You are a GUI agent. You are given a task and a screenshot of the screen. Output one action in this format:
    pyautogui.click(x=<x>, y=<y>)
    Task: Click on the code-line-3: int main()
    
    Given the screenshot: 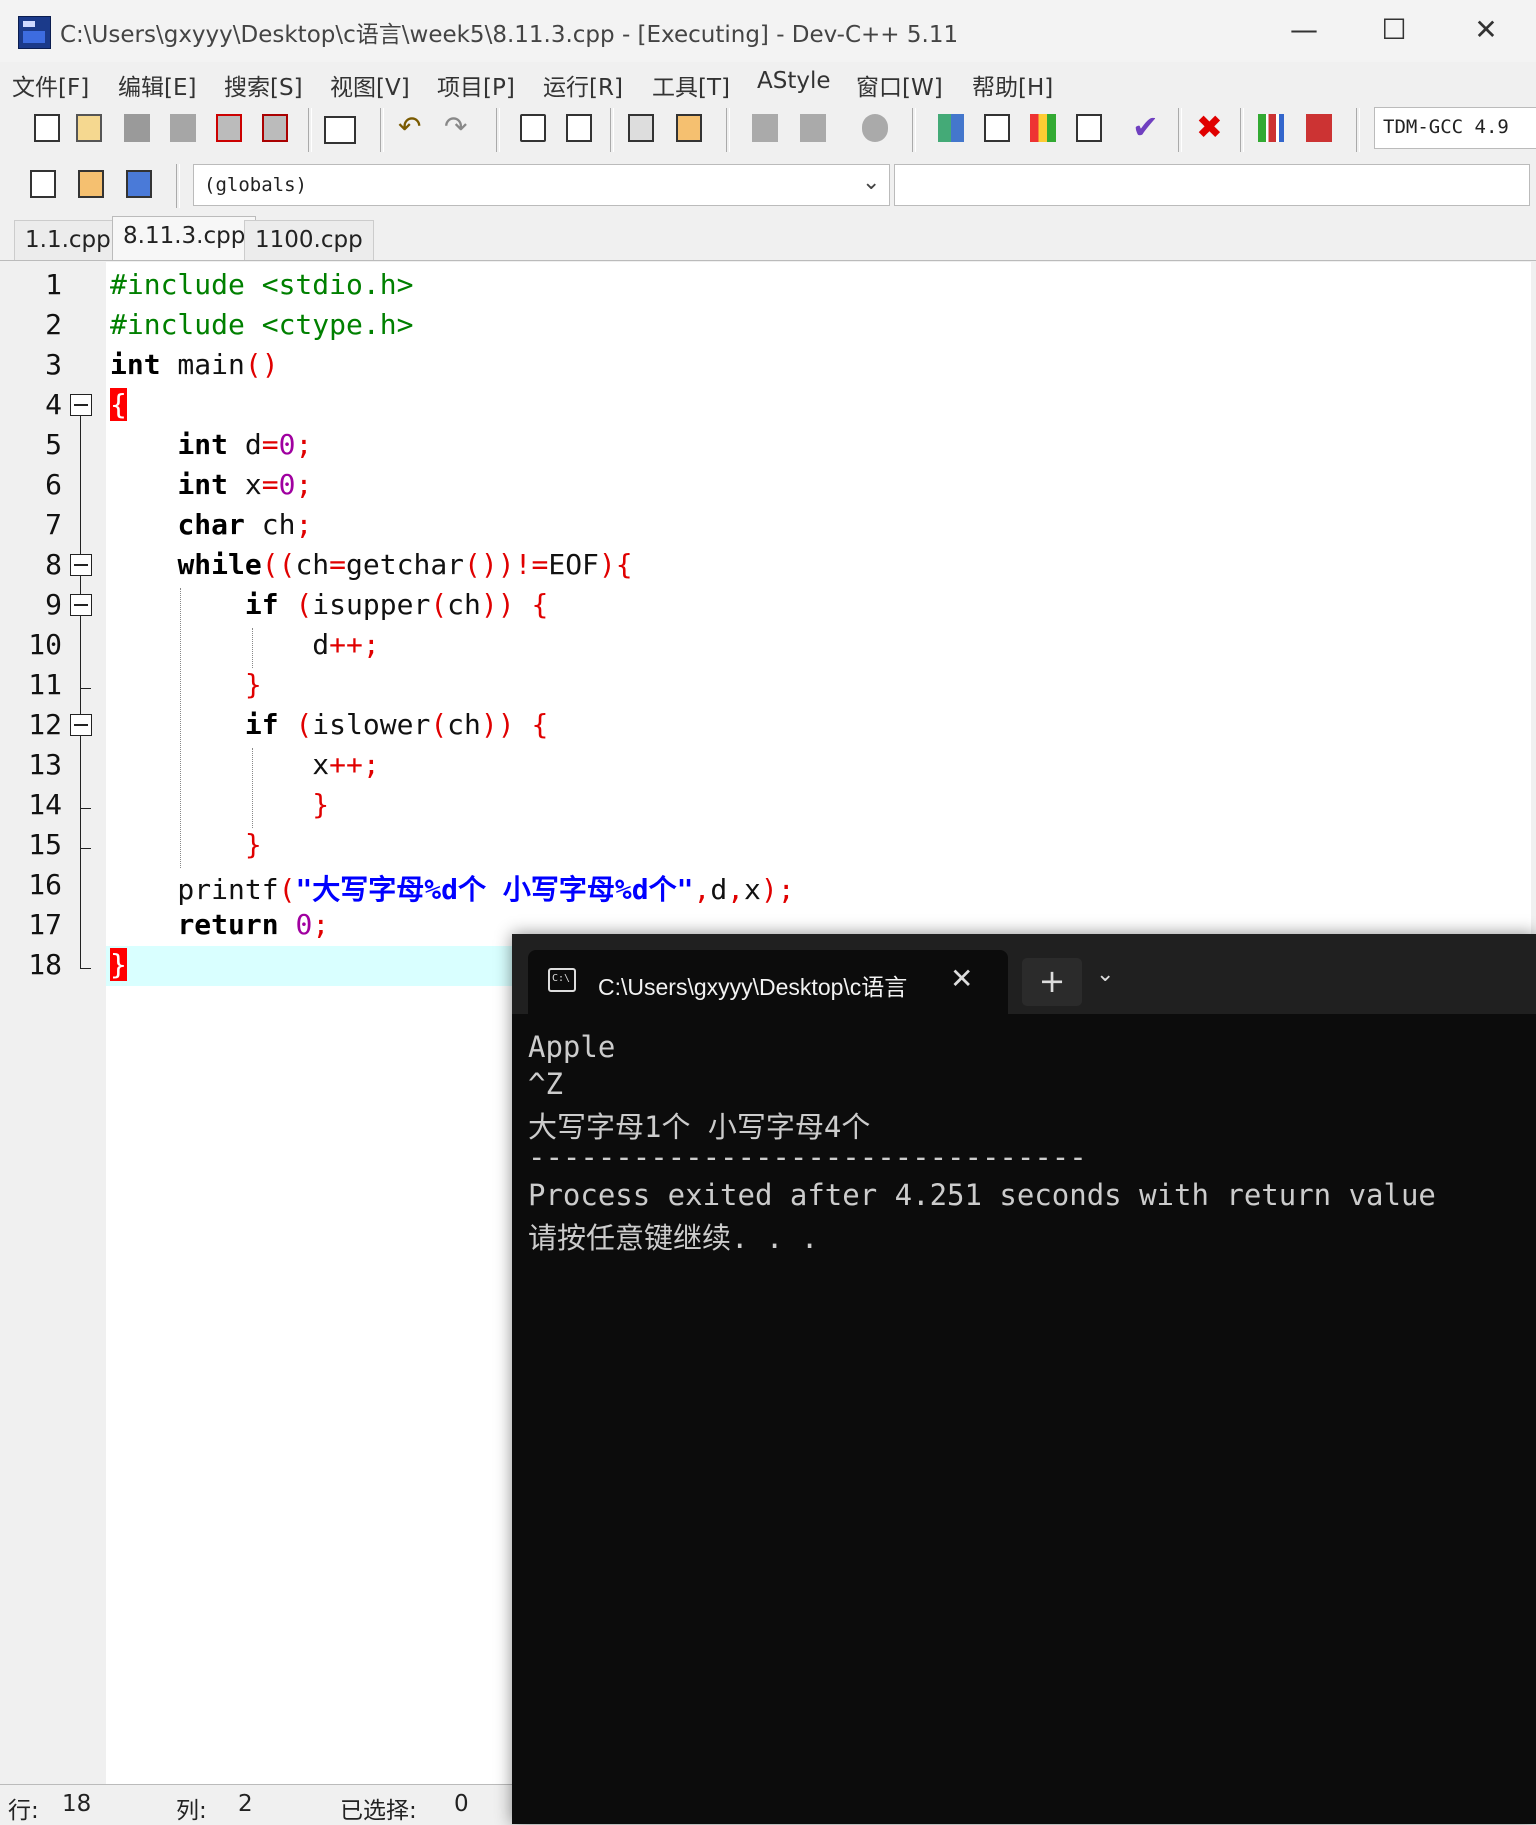 What is the action you would take?
    pyautogui.click(x=194, y=364)
    